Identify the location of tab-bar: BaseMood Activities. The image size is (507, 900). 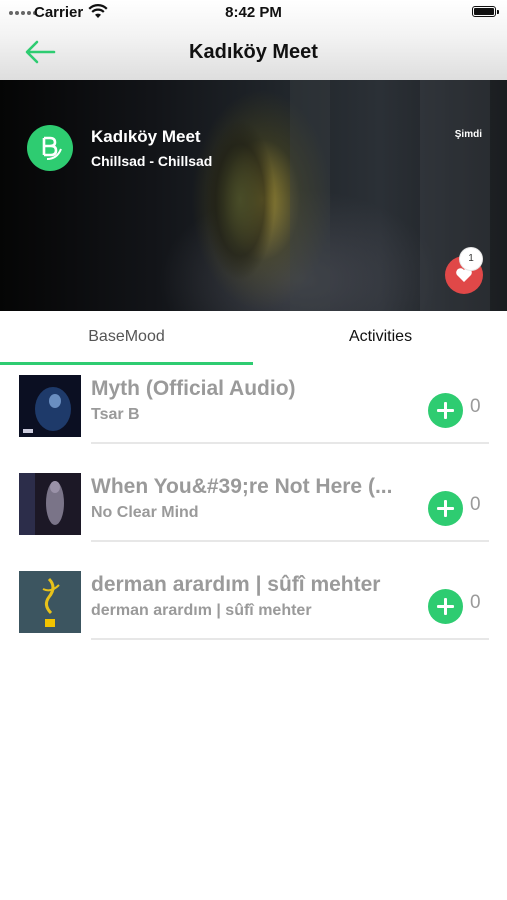
(253, 338).